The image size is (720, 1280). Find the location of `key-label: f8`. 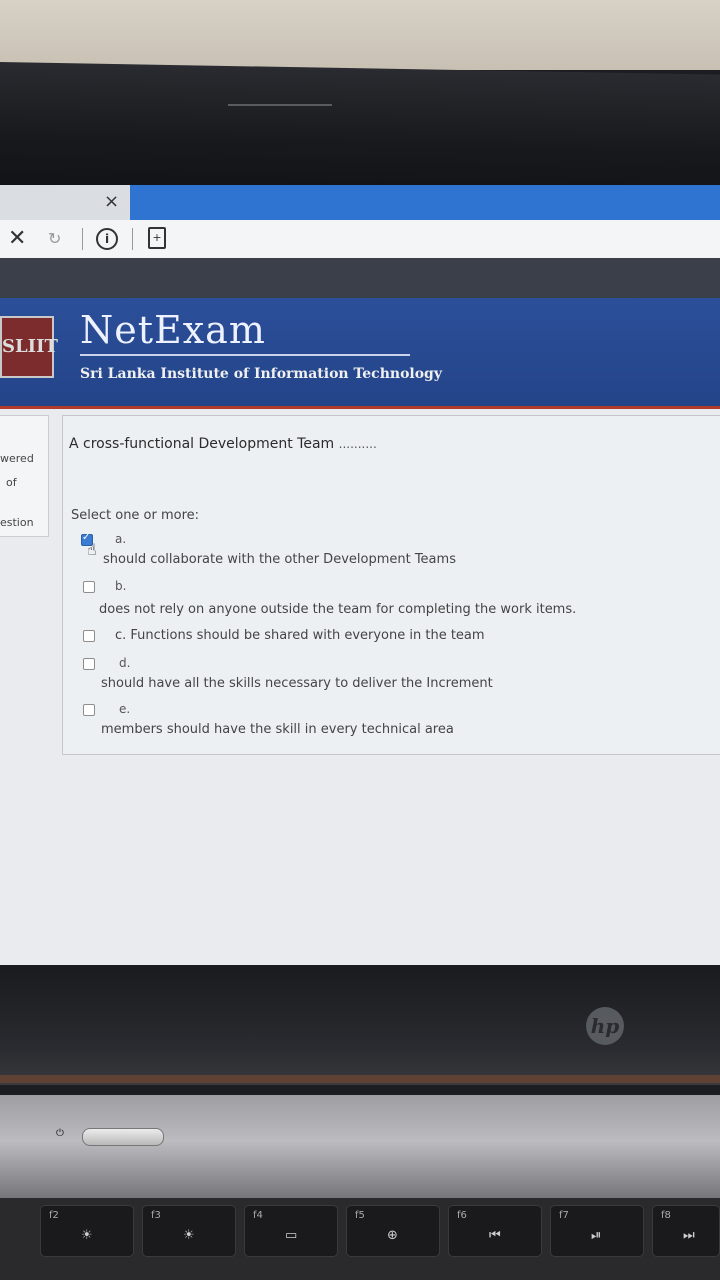

key-label: f8 is located at coordinates (666, 1215).